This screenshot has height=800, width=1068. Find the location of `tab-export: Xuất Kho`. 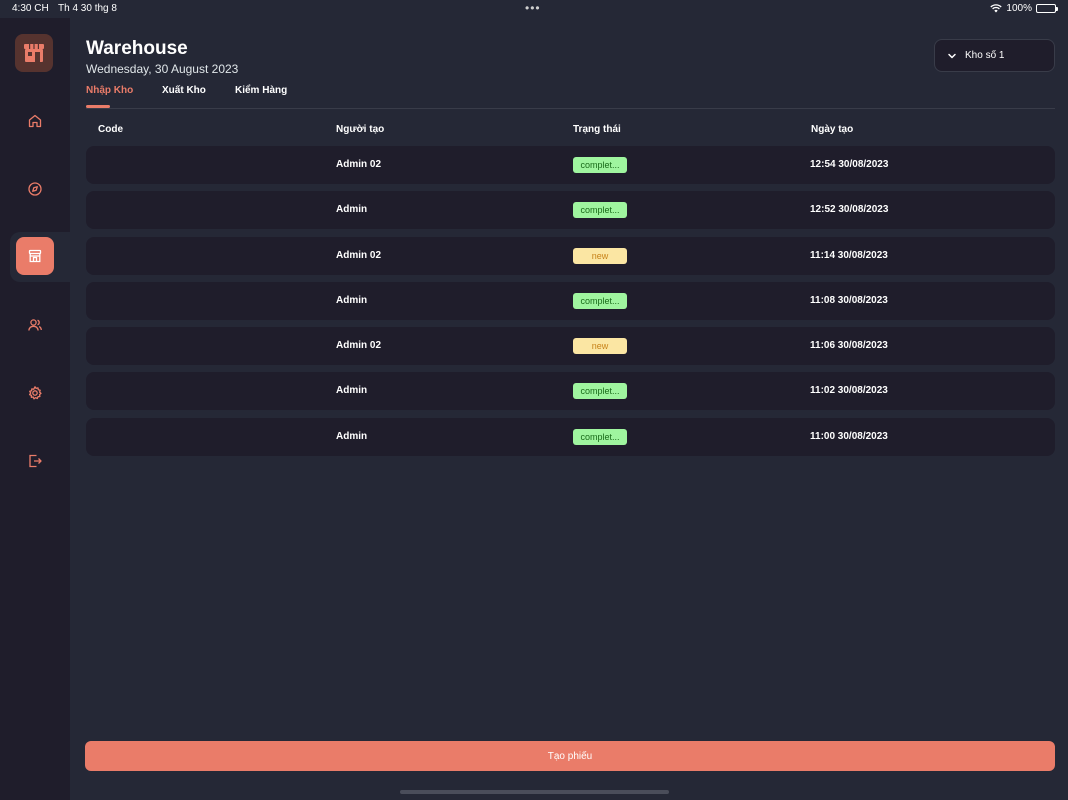

tab-export: Xuất Kho is located at coordinates (184, 90).